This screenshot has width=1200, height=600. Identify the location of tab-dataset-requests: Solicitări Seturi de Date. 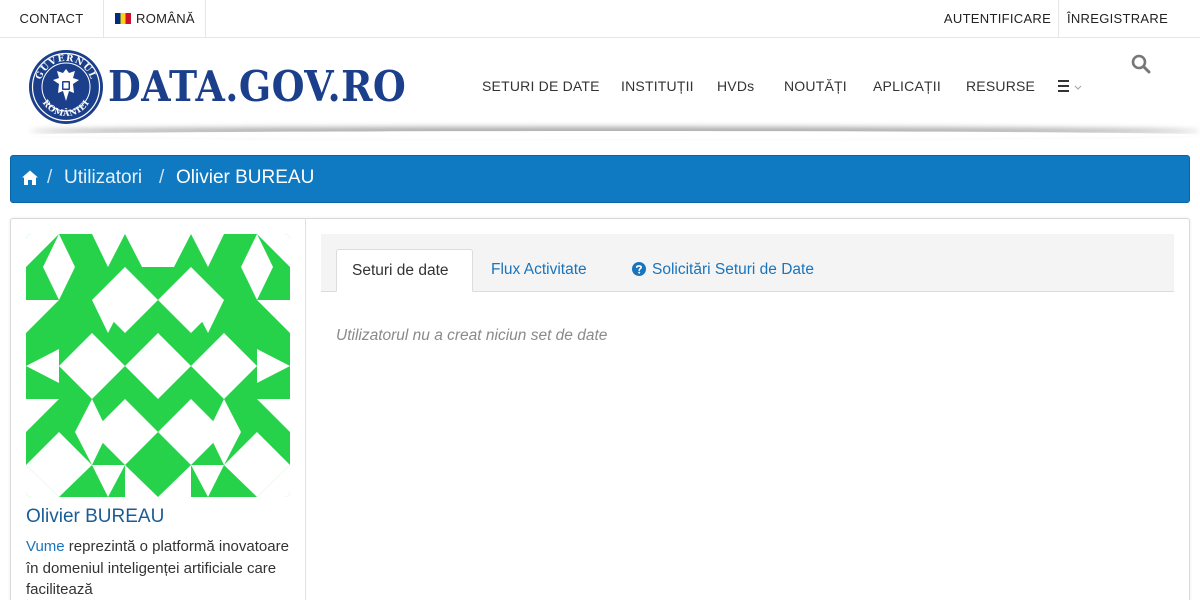
(723, 270).